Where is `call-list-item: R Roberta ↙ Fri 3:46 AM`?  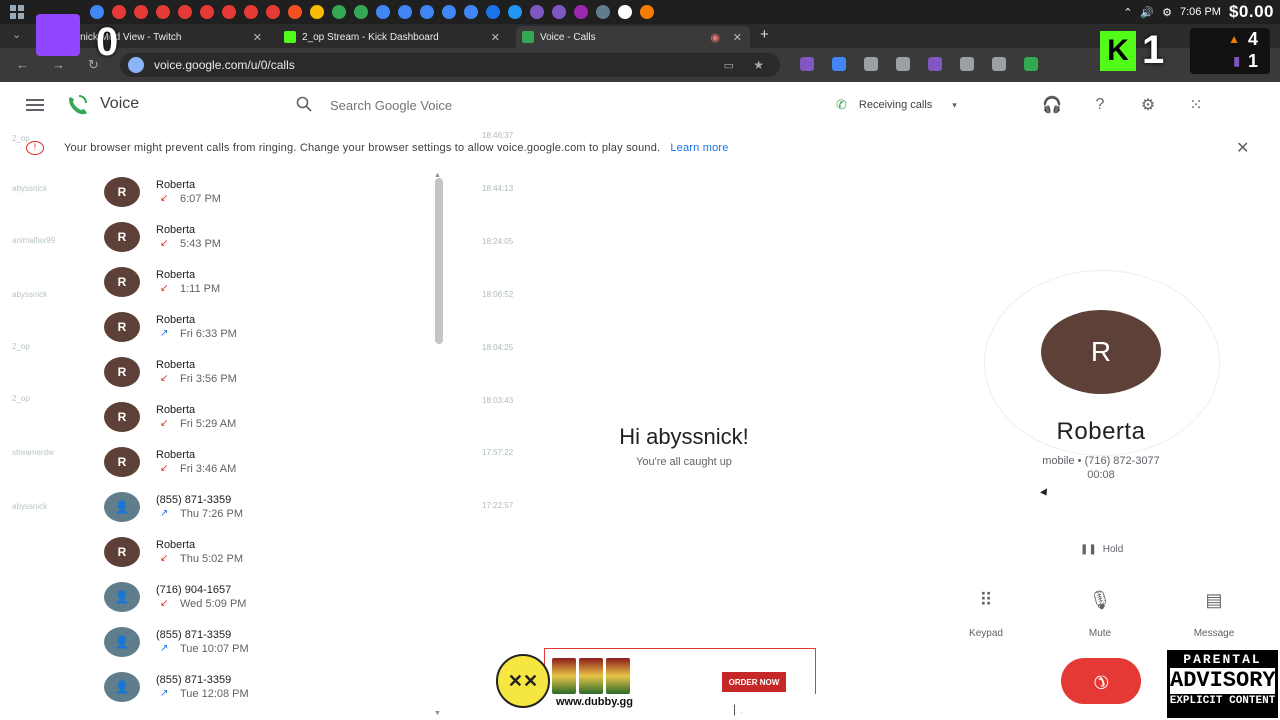
call-list-item: R Roberta ↙ Fri 3:46 AM is located at coordinates (260, 462).